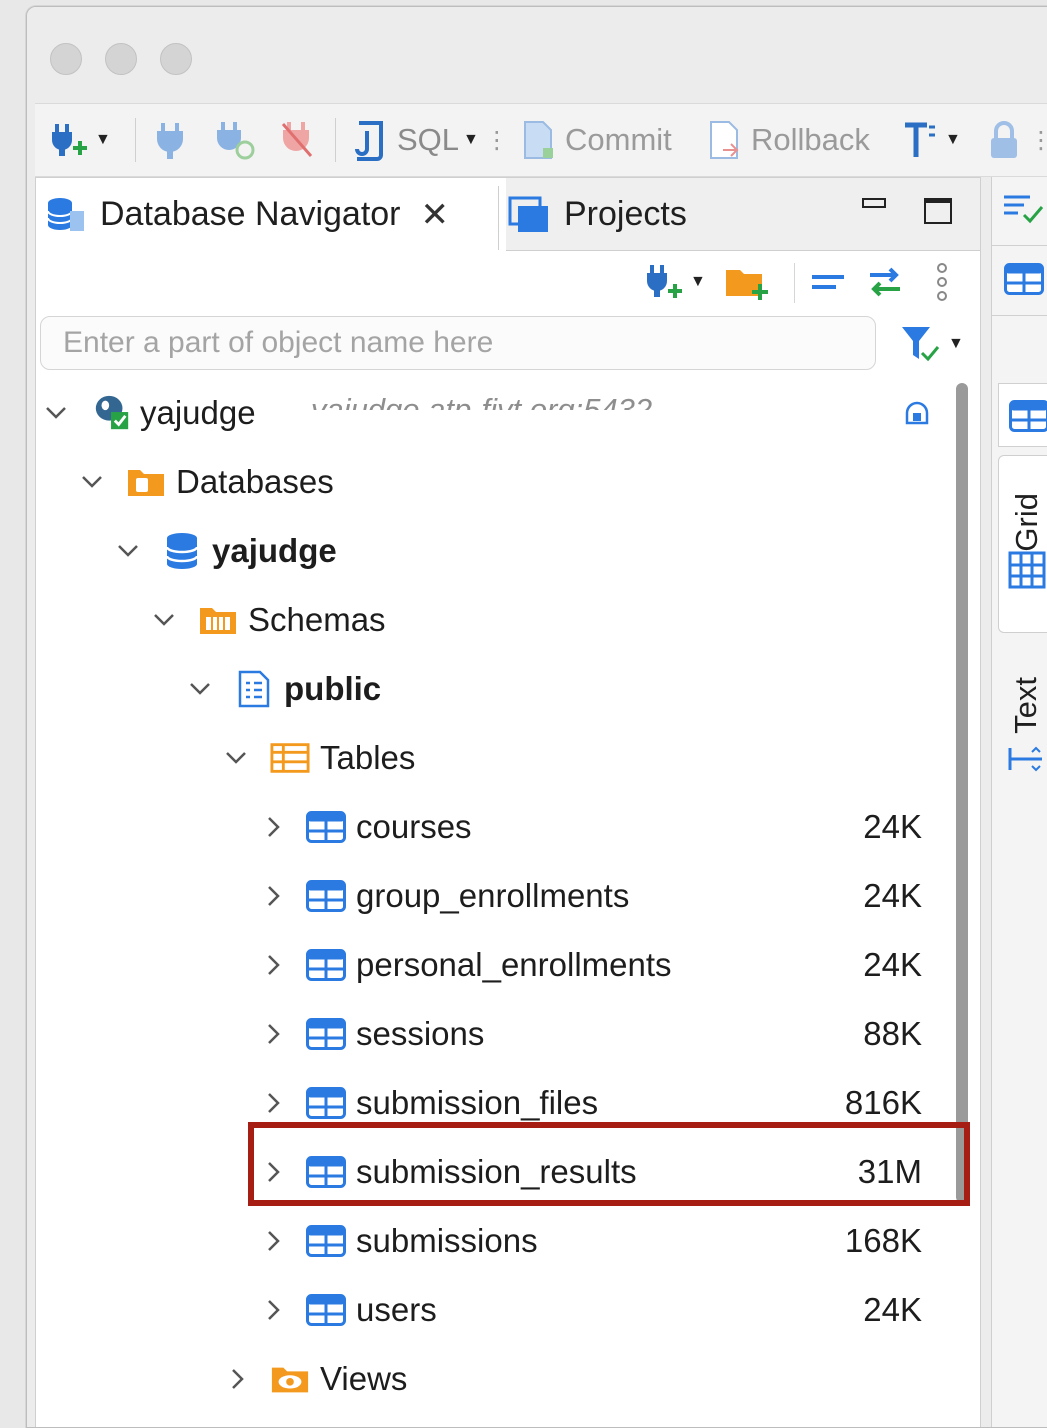 The image size is (1047, 1428). I want to click on minimize-window-button, so click(121, 59).